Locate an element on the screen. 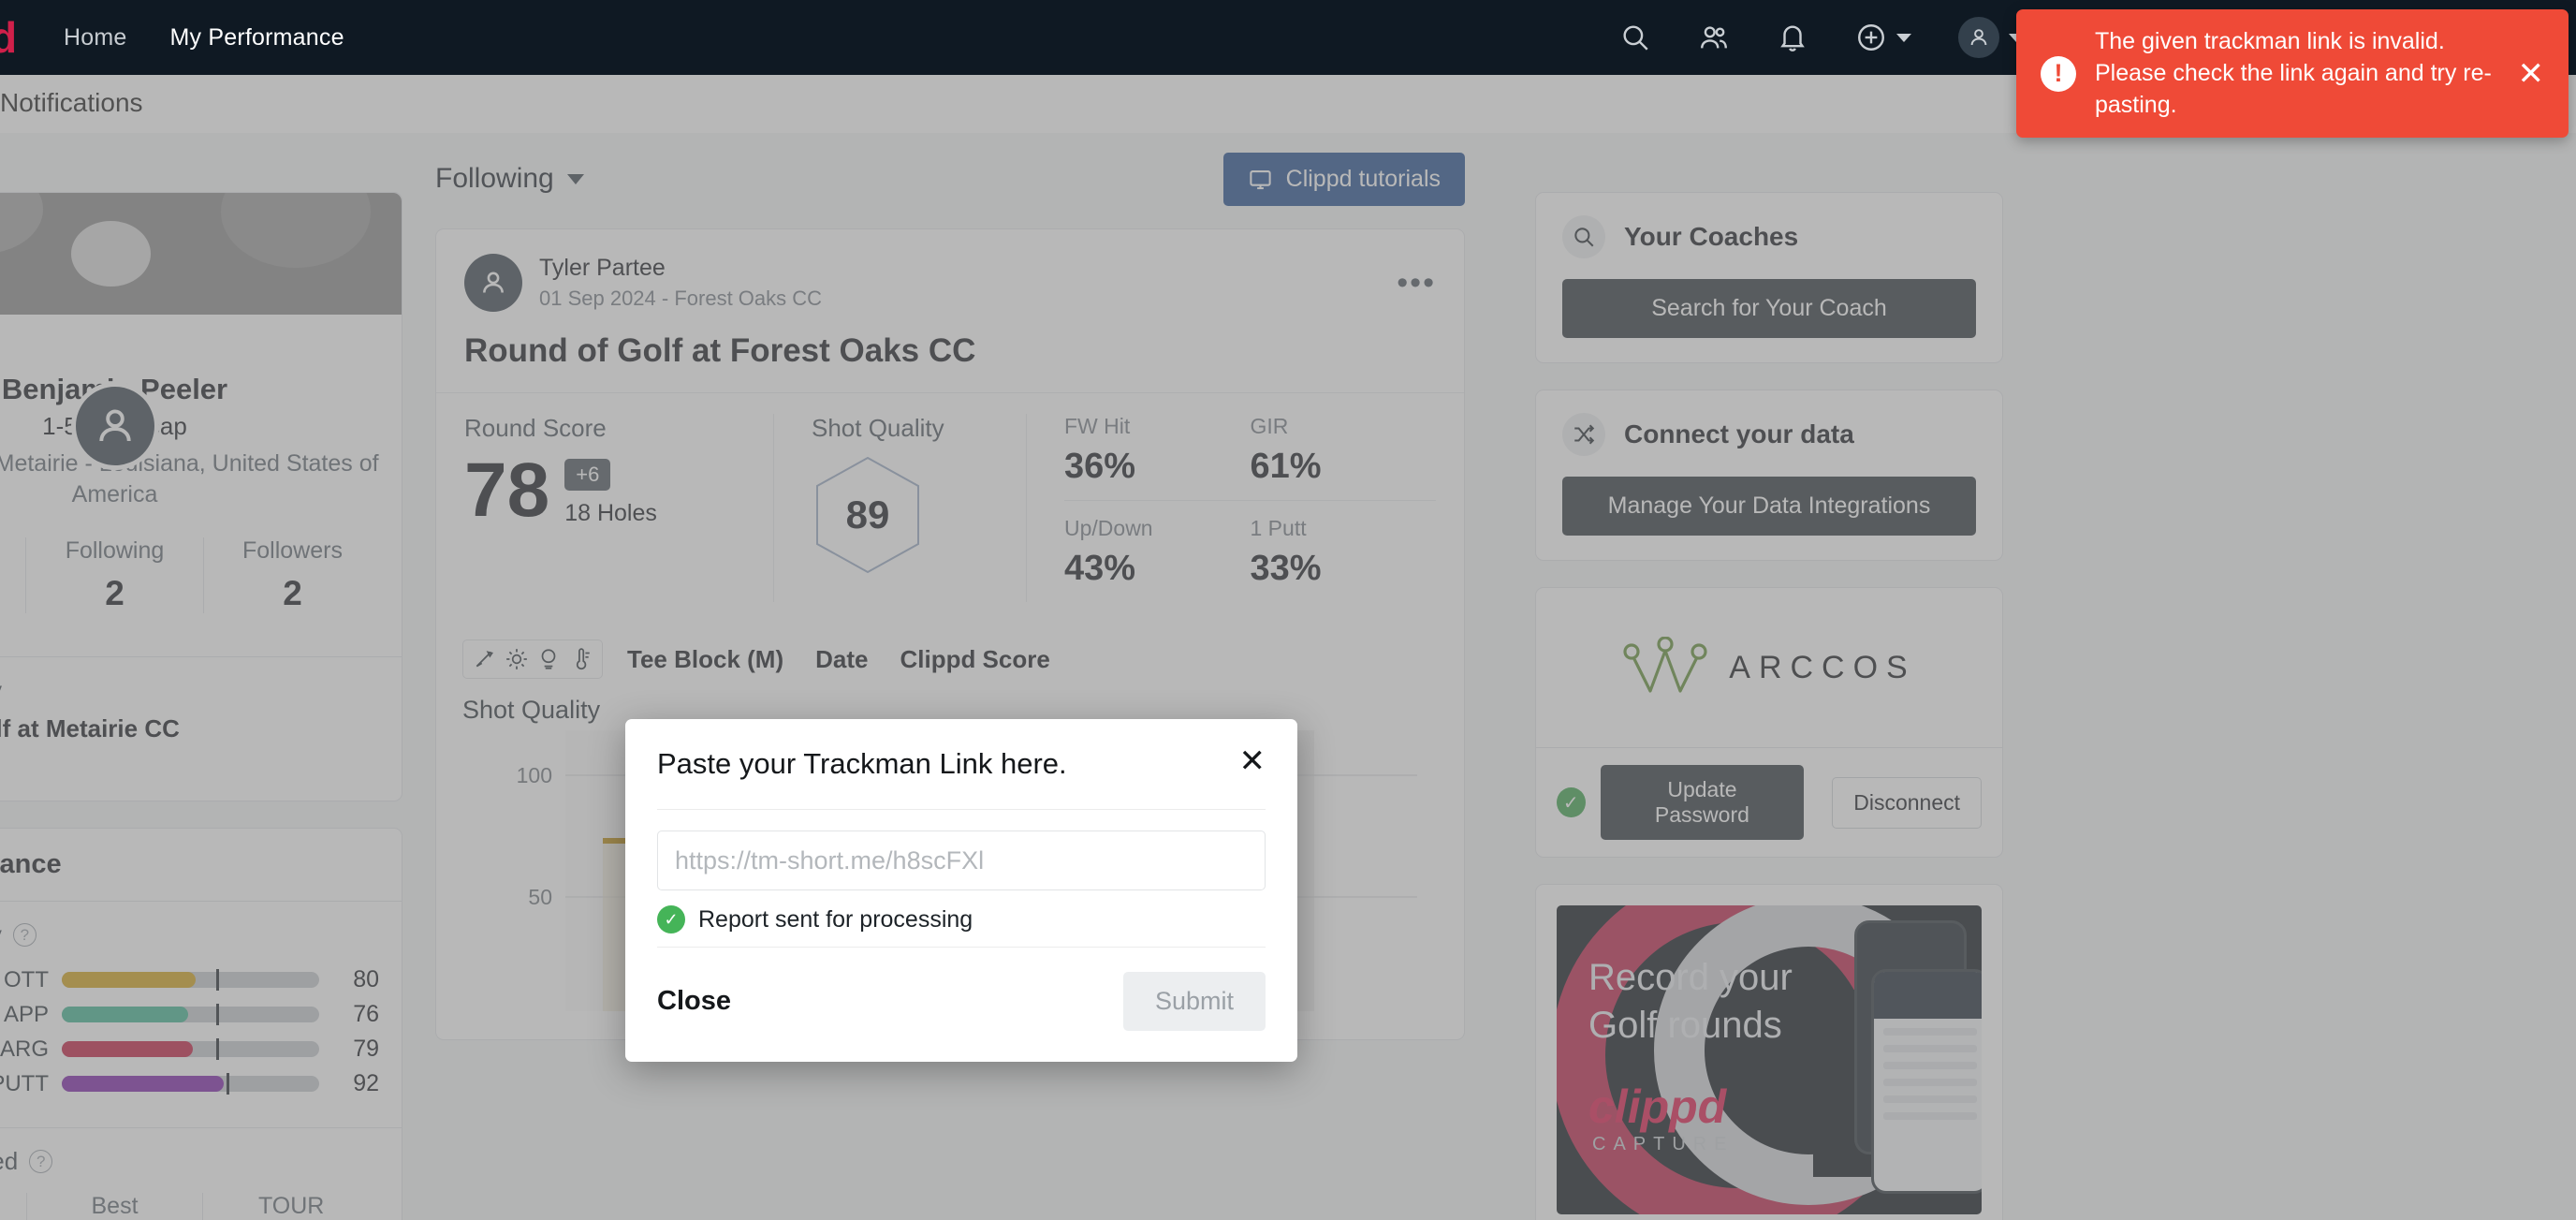 The image size is (2576, 1220). error-exclamation-icon: ! is located at coordinates (2058, 73).